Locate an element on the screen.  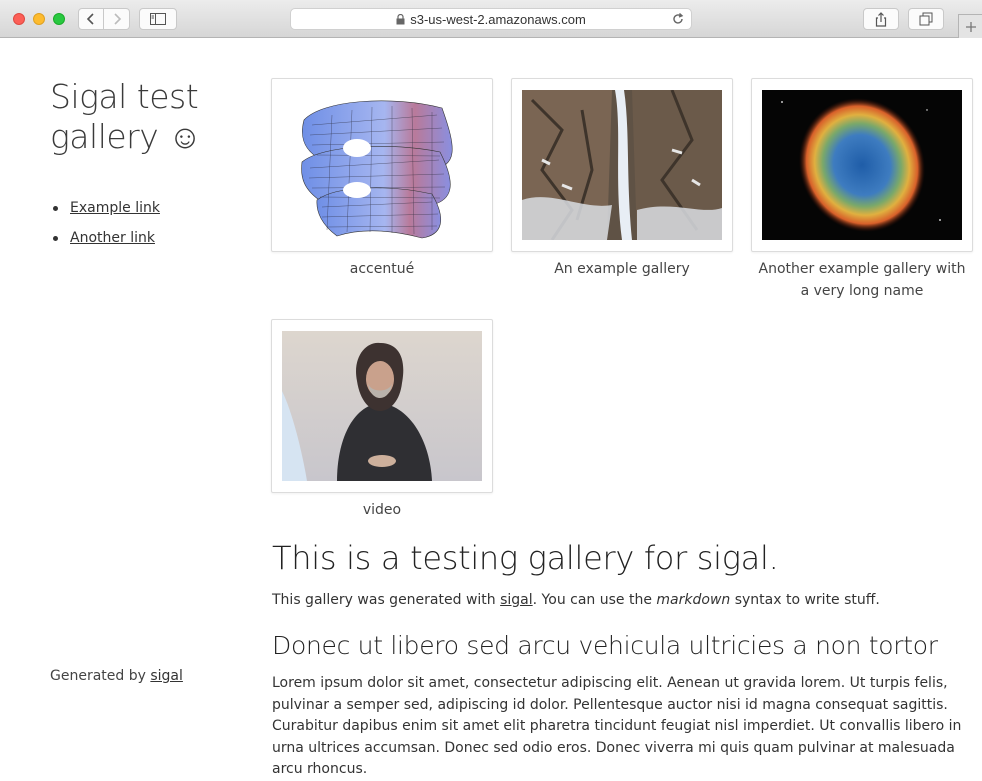
intro-emphasis: markdown is located at coordinates (693, 600).